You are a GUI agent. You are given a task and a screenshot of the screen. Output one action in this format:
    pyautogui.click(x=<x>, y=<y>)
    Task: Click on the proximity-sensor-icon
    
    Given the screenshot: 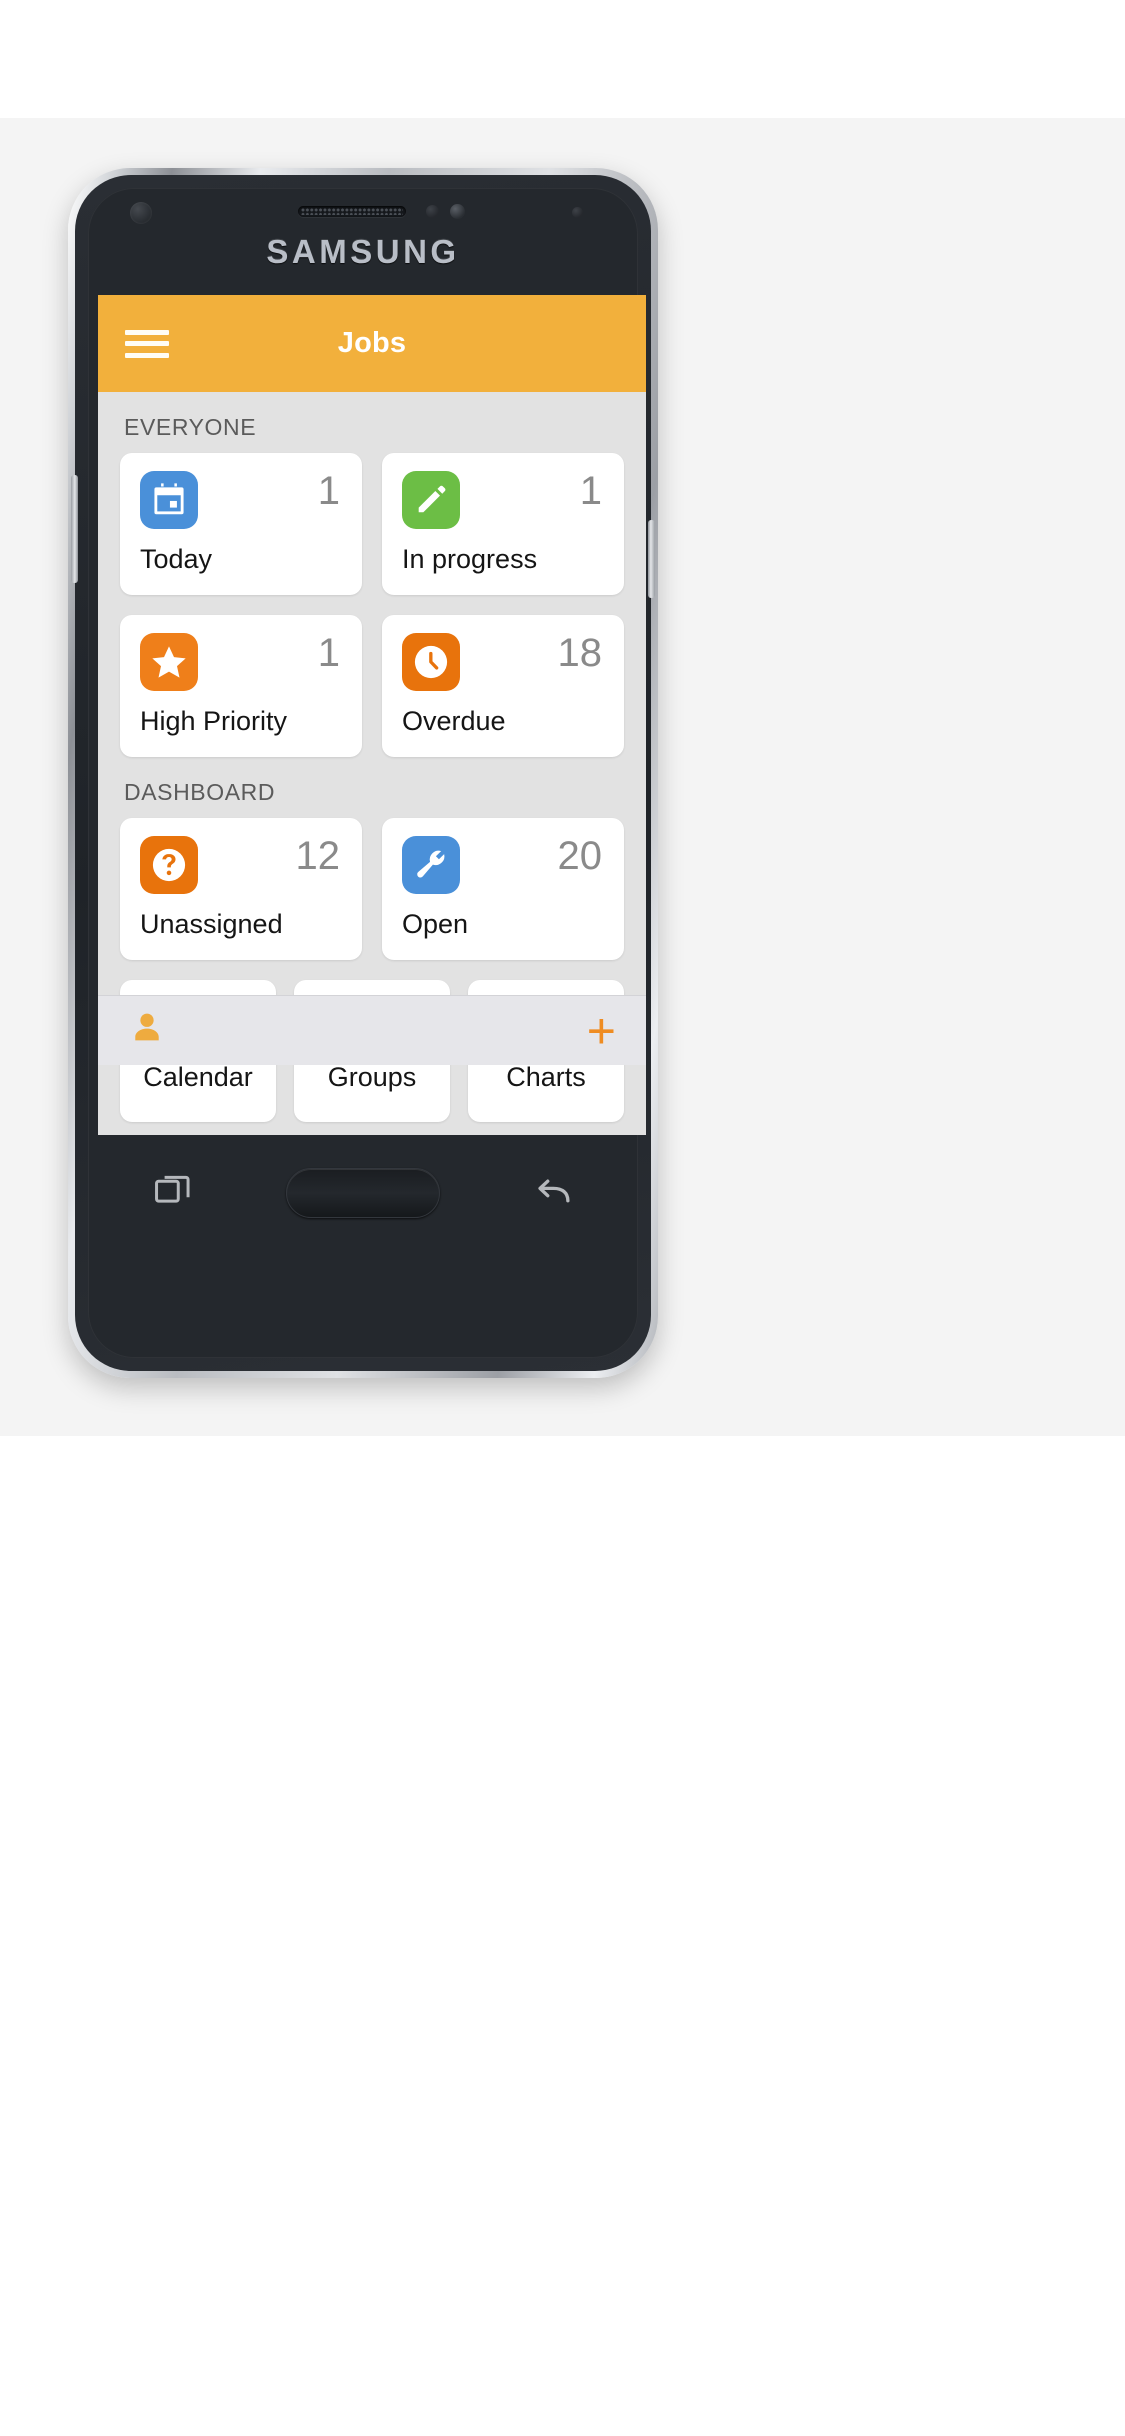 What is the action you would take?
    pyautogui.click(x=432, y=211)
    